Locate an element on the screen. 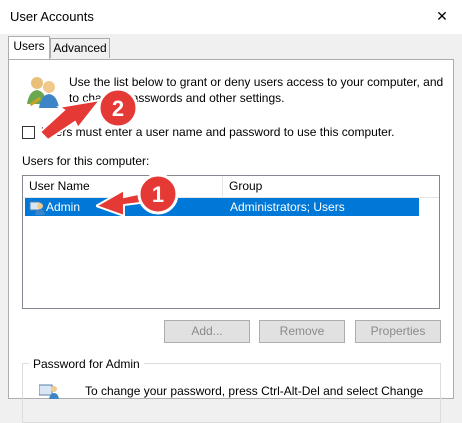 The width and height of the screenshot is (462, 423). annotation-2-arrow-icon is located at coordinates (70, 119).